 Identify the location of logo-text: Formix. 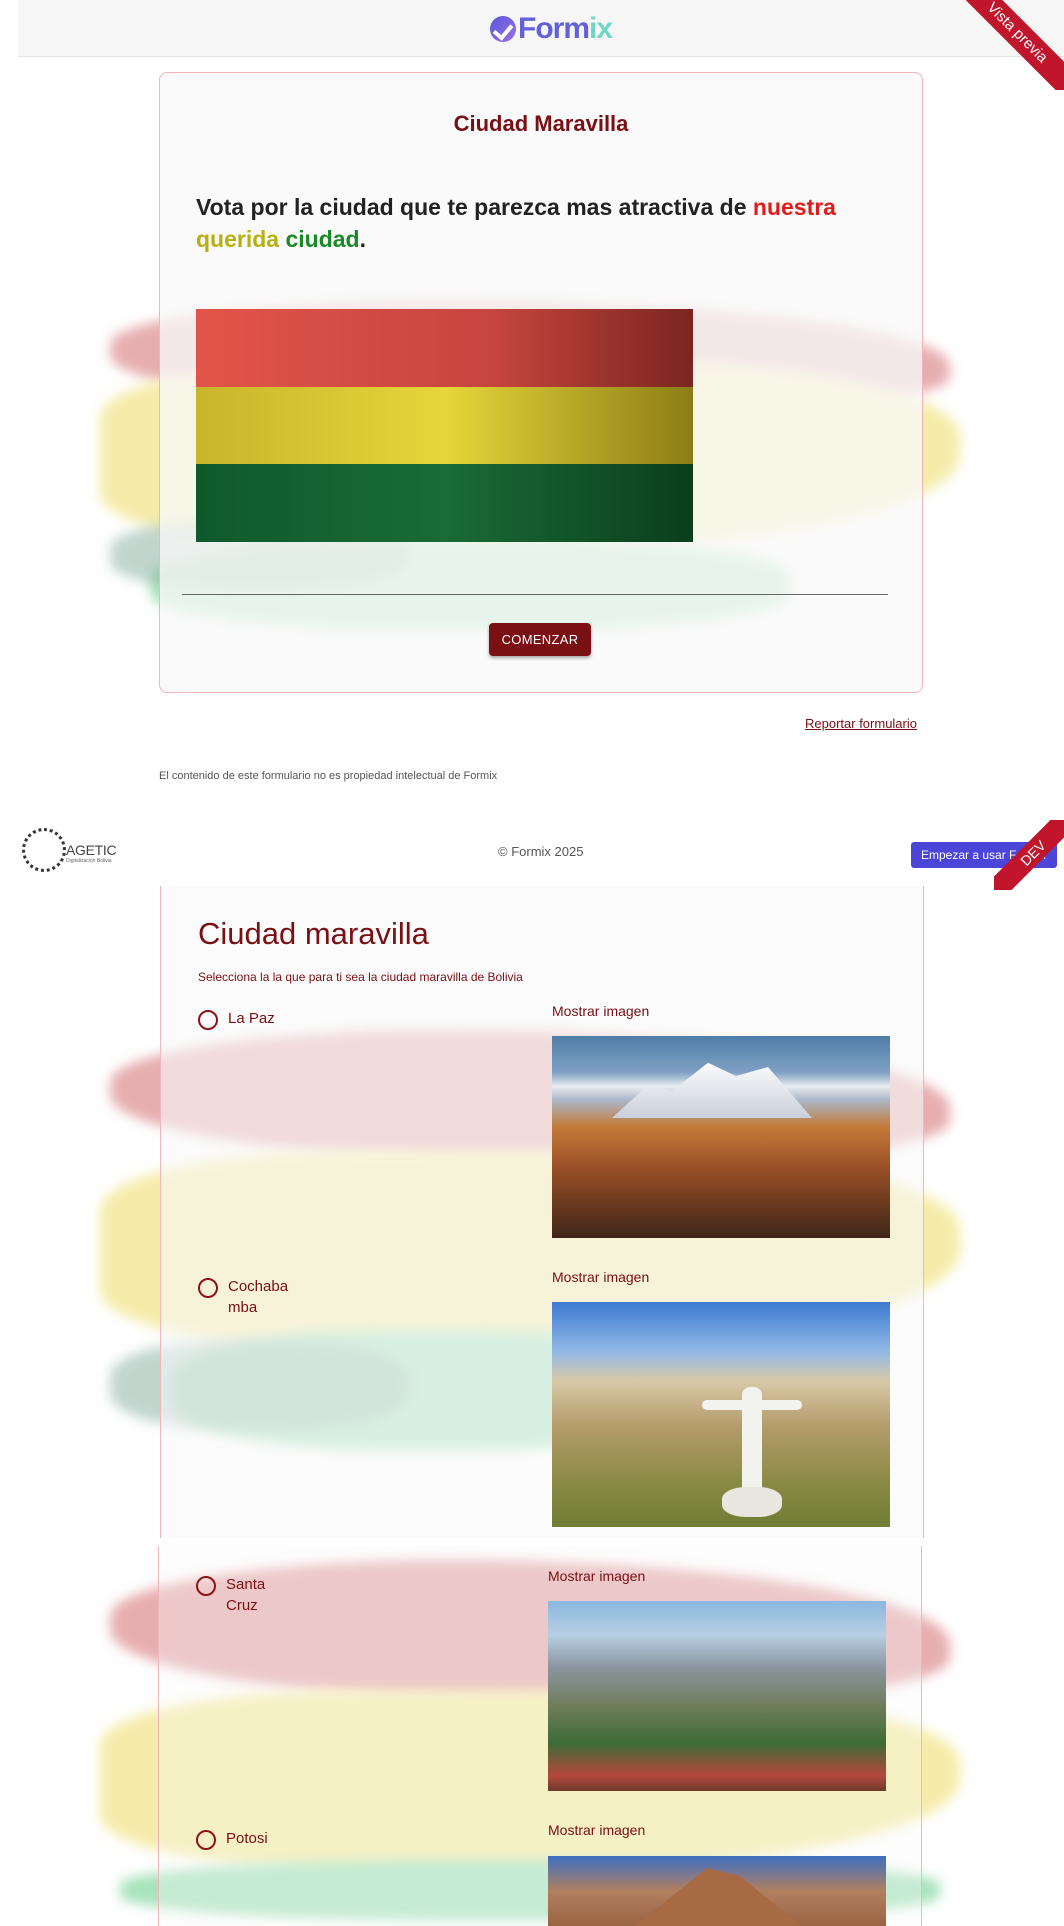
(565, 28).